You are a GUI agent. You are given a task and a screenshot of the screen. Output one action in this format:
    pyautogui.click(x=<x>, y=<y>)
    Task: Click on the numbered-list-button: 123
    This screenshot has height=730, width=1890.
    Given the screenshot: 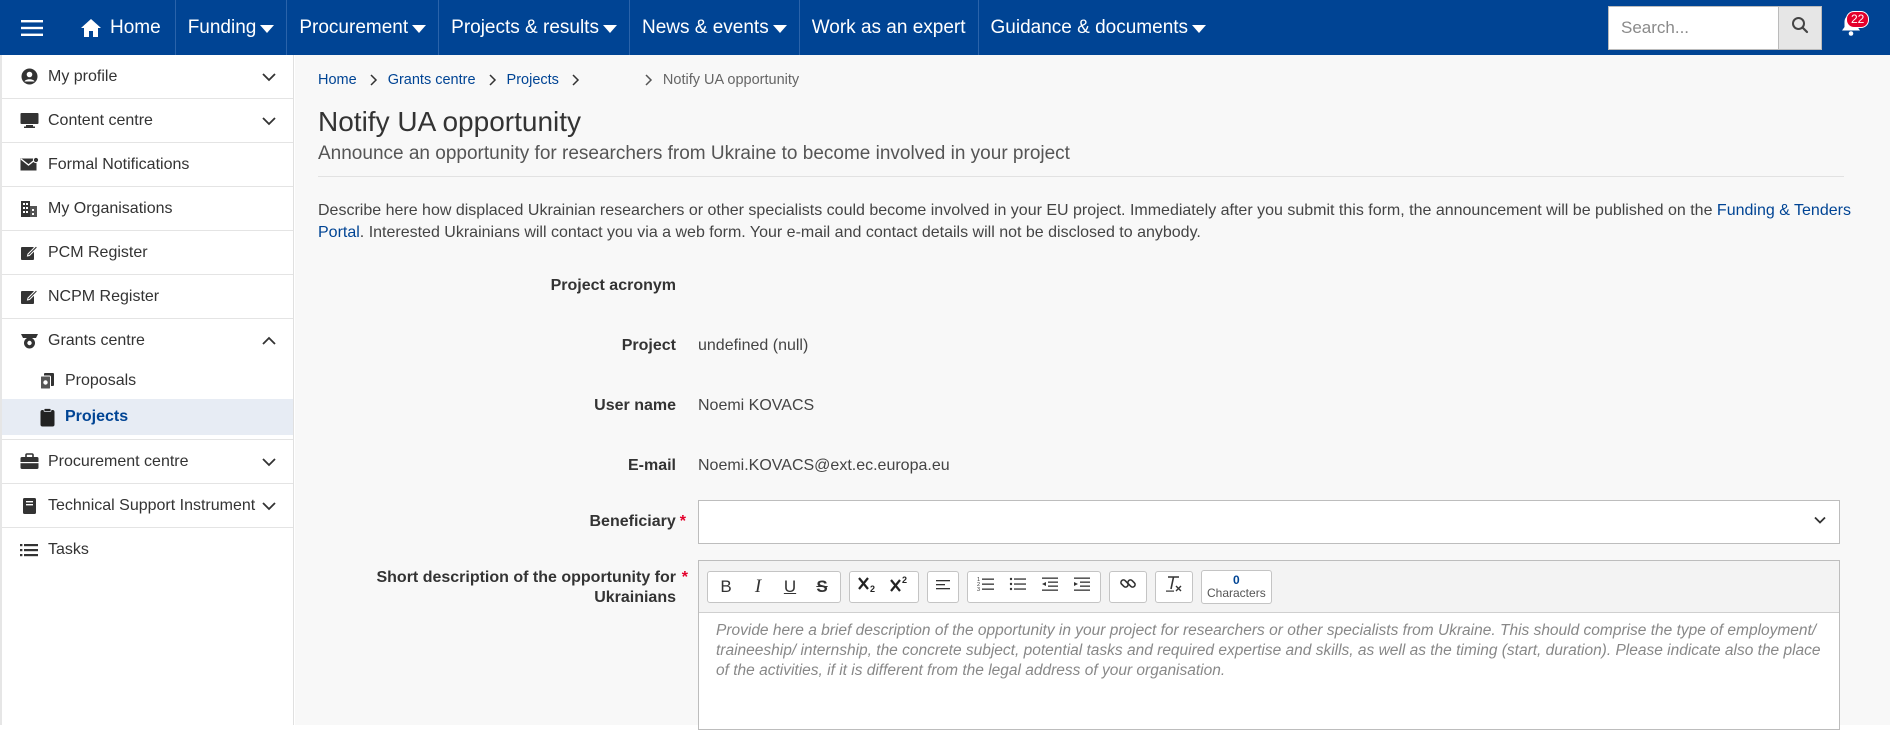 What is the action you would take?
    pyautogui.click(x=986, y=587)
    